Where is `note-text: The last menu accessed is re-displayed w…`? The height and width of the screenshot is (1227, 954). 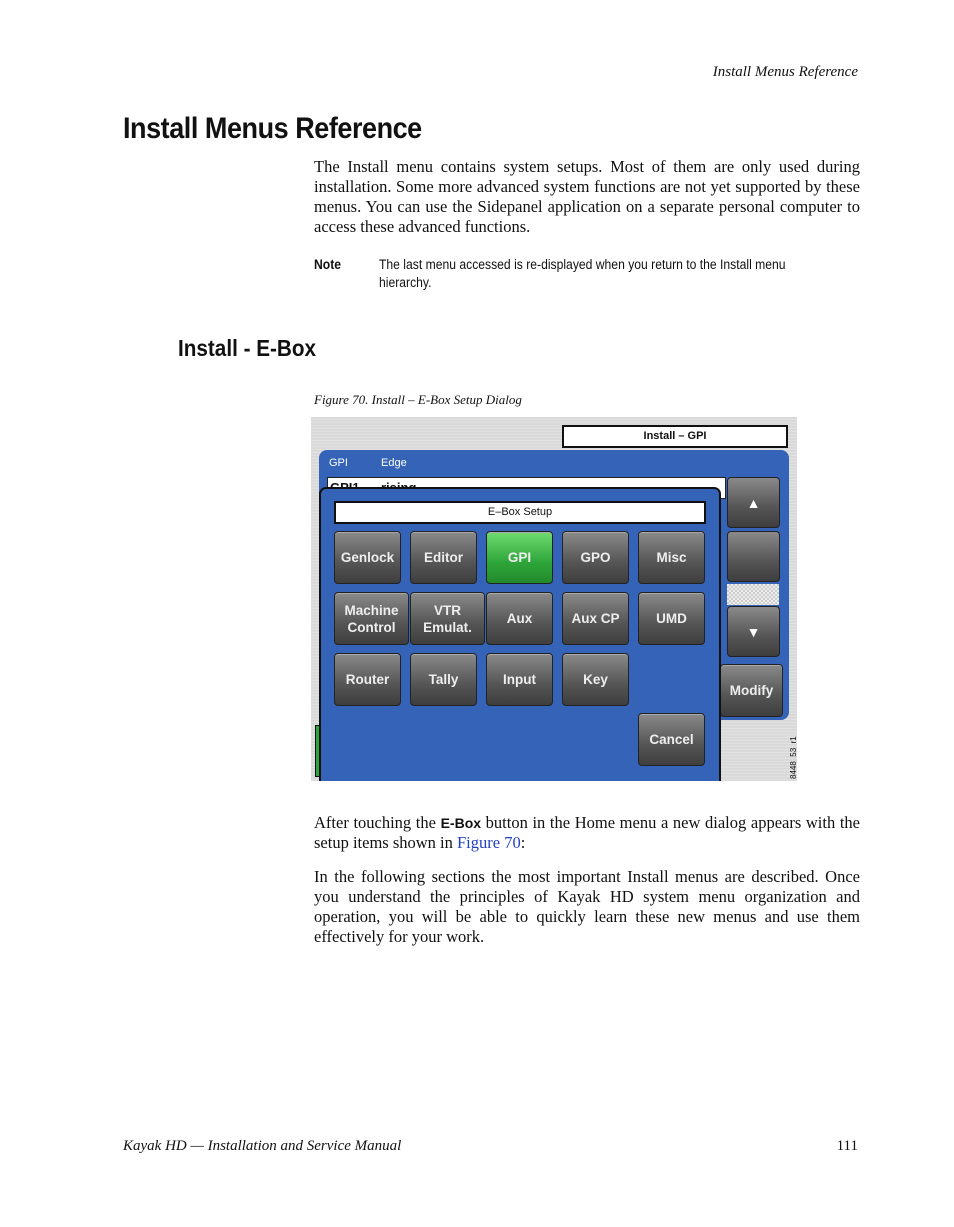
note-text: The last menu accessed is re-displayed w… is located at coordinates (582, 273).